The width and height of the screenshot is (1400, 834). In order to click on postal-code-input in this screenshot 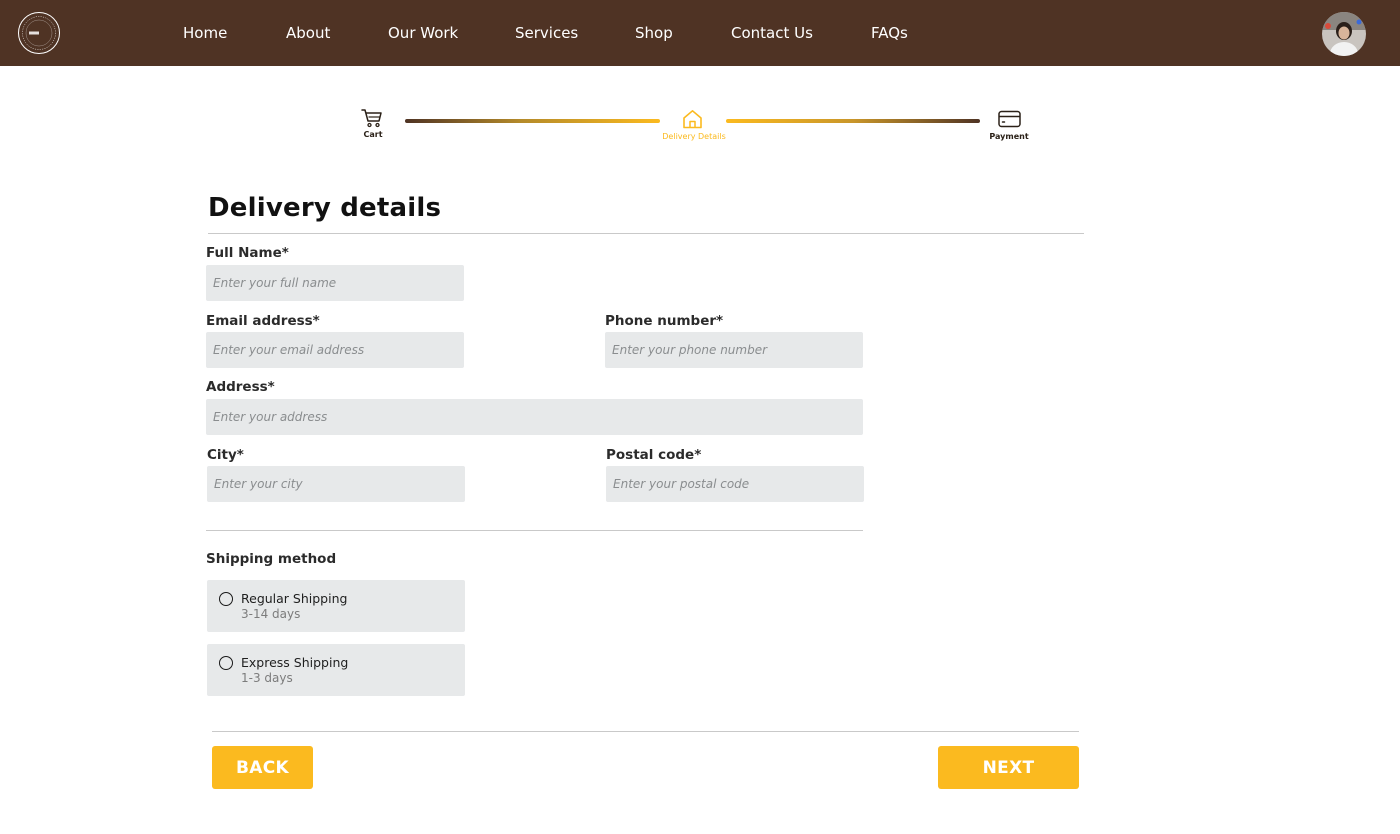, I will do `click(735, 484)`.